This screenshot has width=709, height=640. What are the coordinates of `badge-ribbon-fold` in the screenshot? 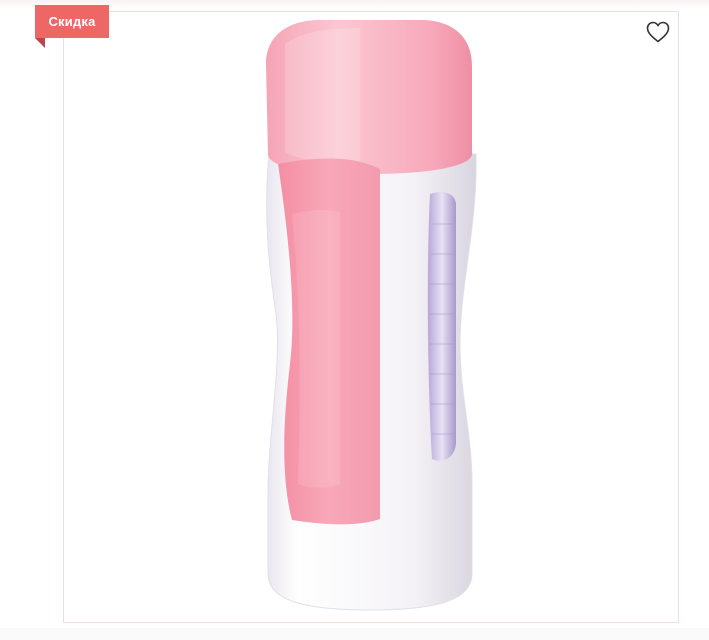 It's located at (40, 43).